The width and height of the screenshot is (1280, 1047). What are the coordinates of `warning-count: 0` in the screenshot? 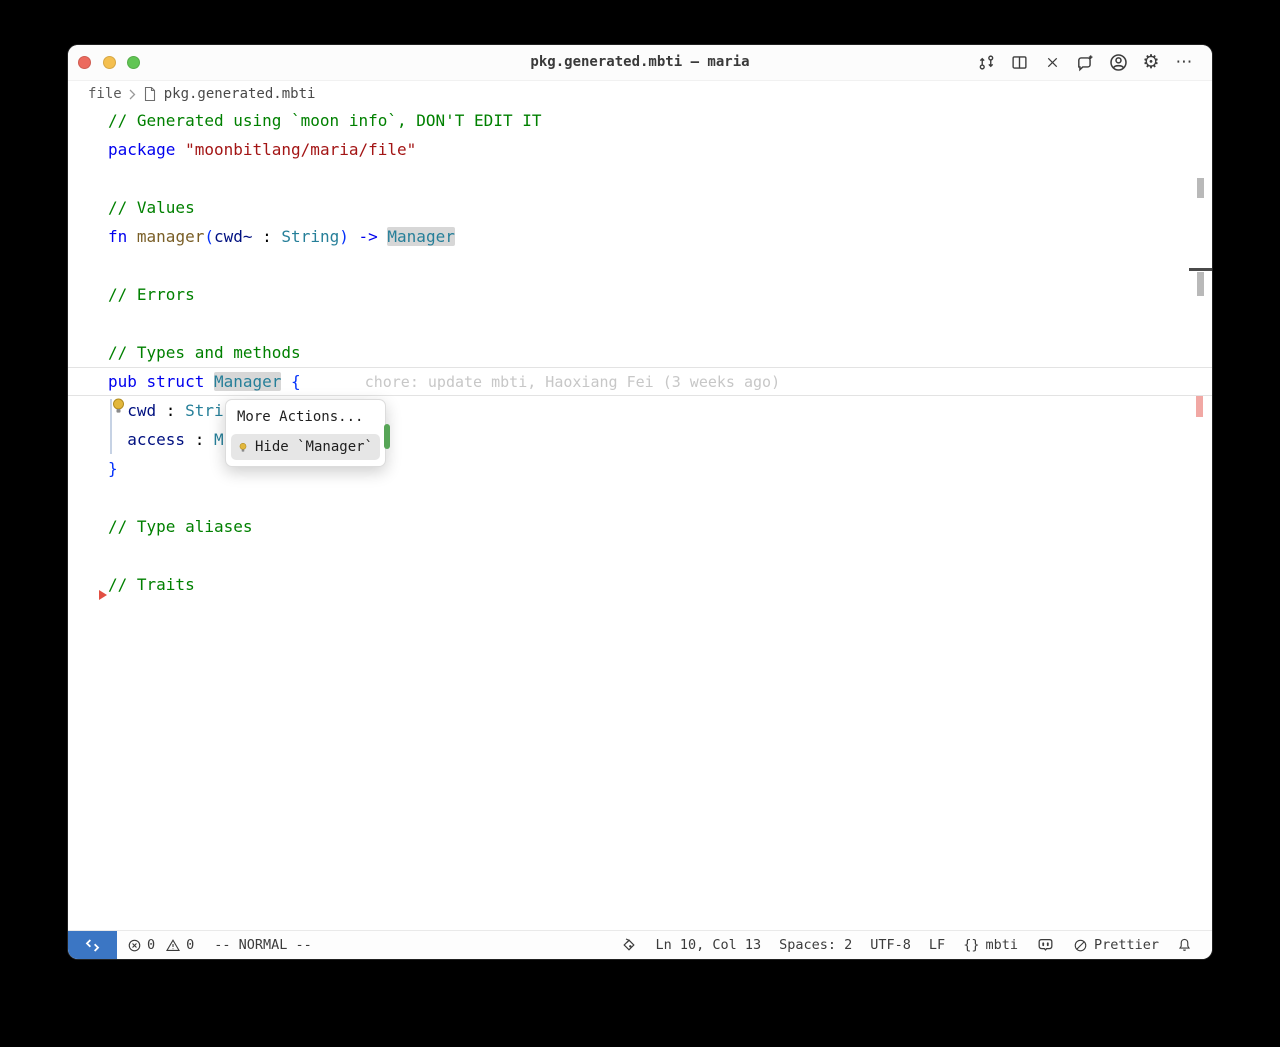 It's located at (190, 945).